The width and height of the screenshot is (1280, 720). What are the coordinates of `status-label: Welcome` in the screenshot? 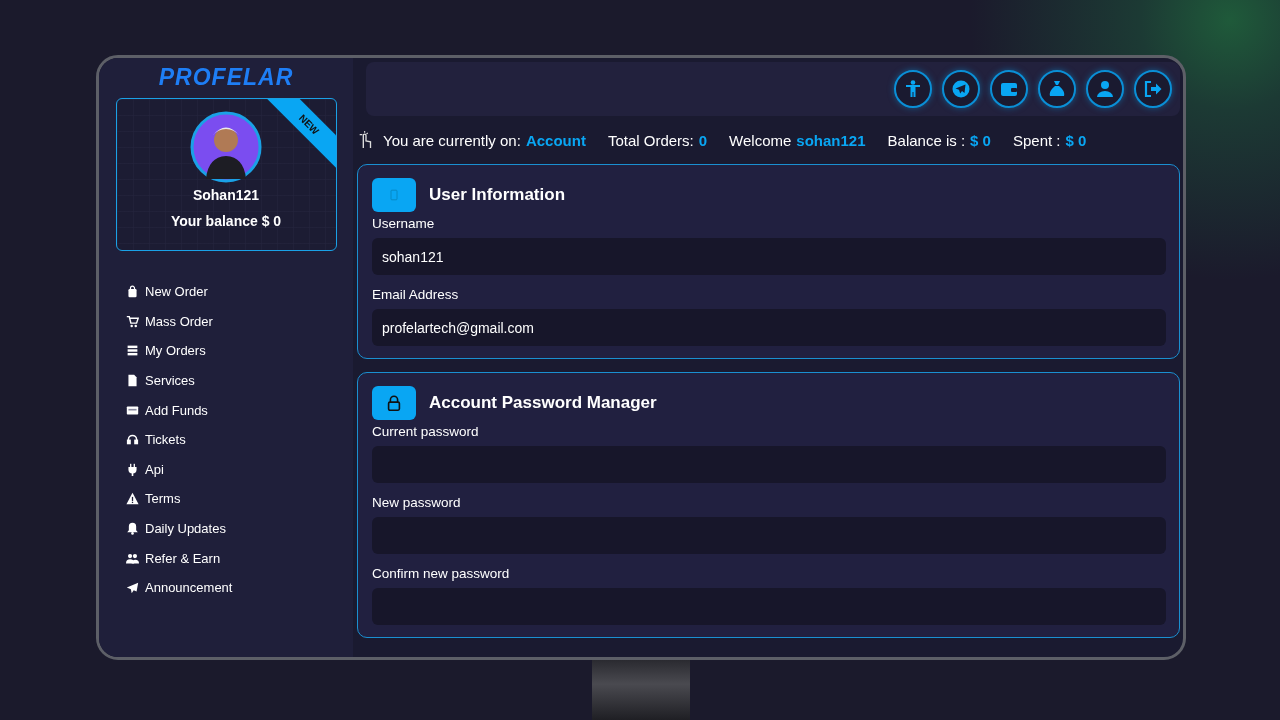 It's located at (760, 140).